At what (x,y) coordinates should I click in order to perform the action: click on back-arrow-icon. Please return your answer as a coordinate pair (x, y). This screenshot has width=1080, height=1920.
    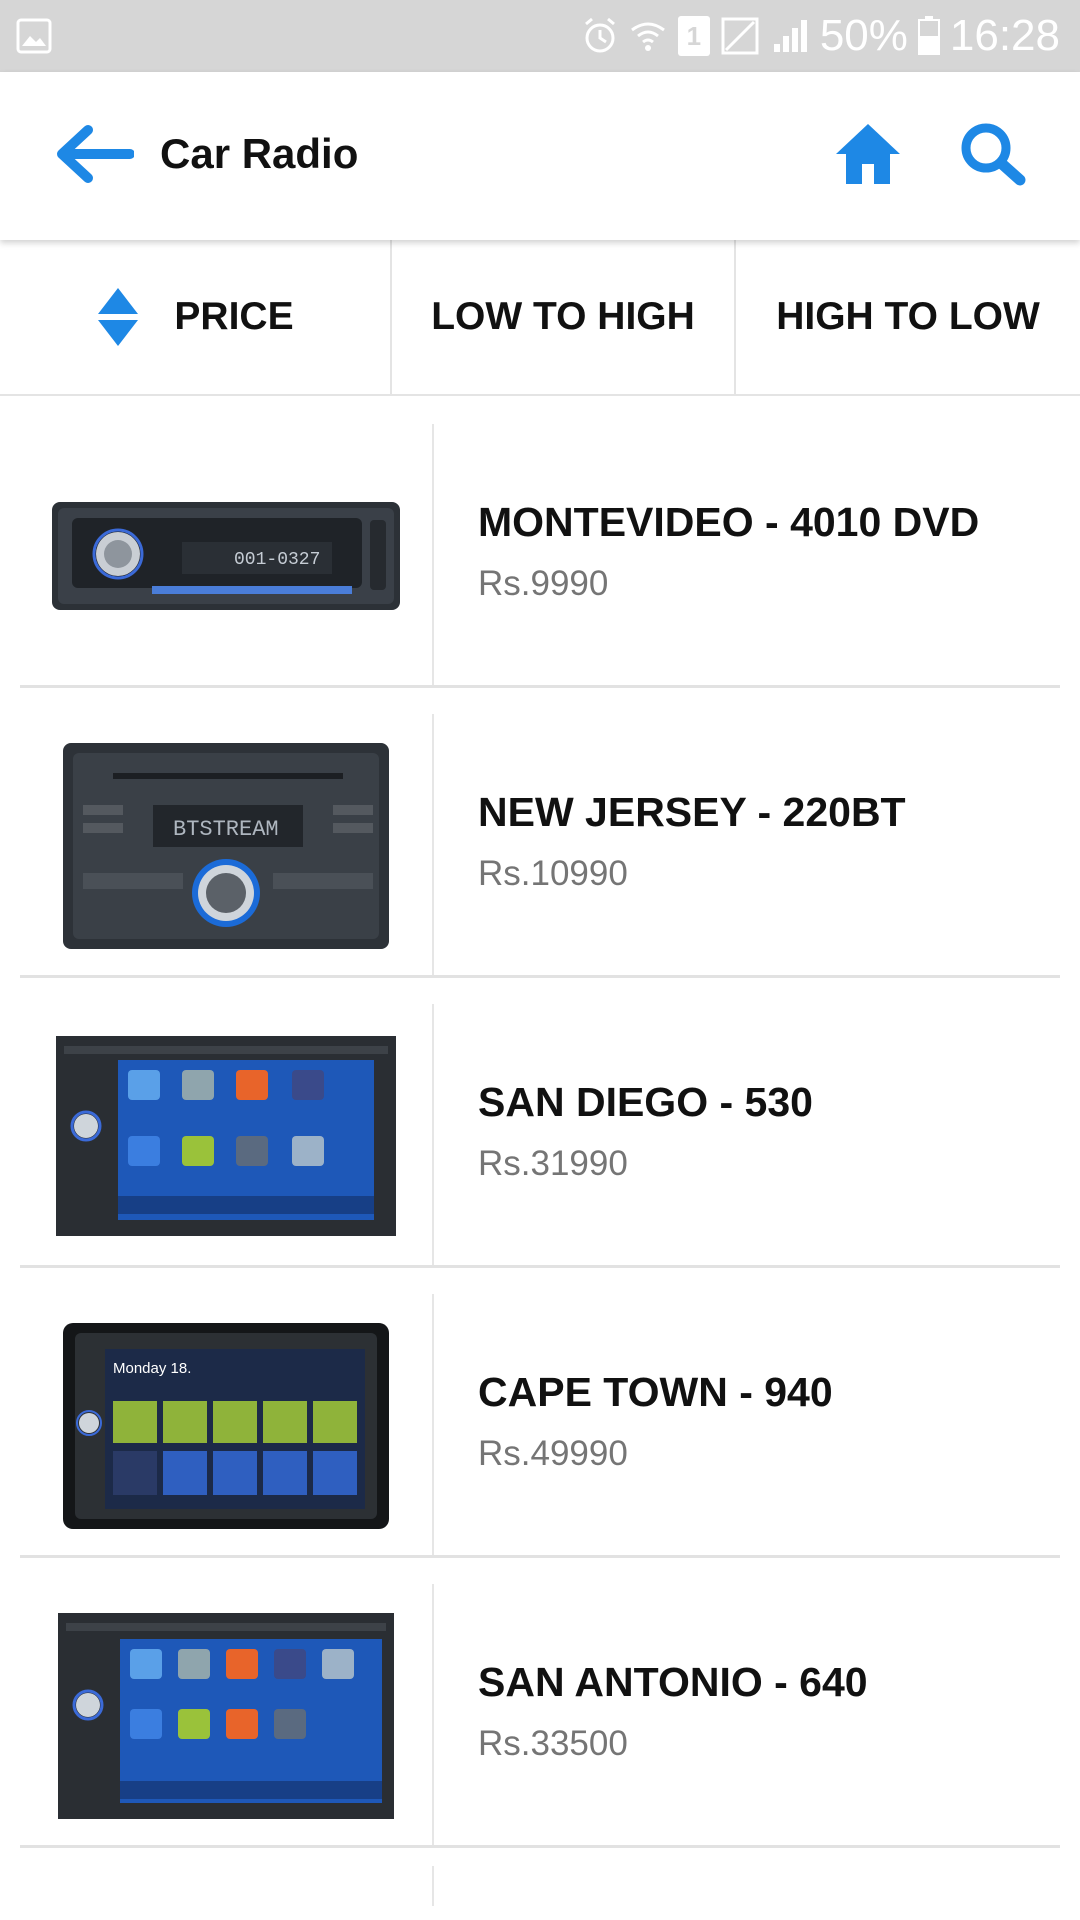
    Looking at the image, I should click on (96, 154).